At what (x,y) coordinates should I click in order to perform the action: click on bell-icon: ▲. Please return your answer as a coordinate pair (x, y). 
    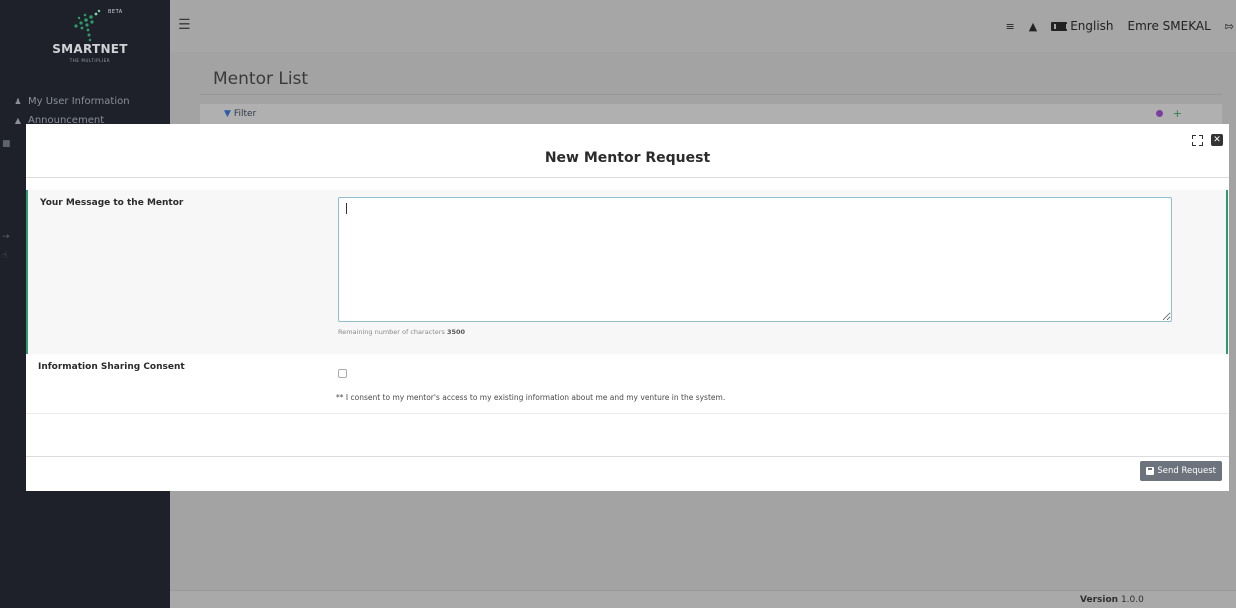
    Looking at the image, I should click on (1033, 26).